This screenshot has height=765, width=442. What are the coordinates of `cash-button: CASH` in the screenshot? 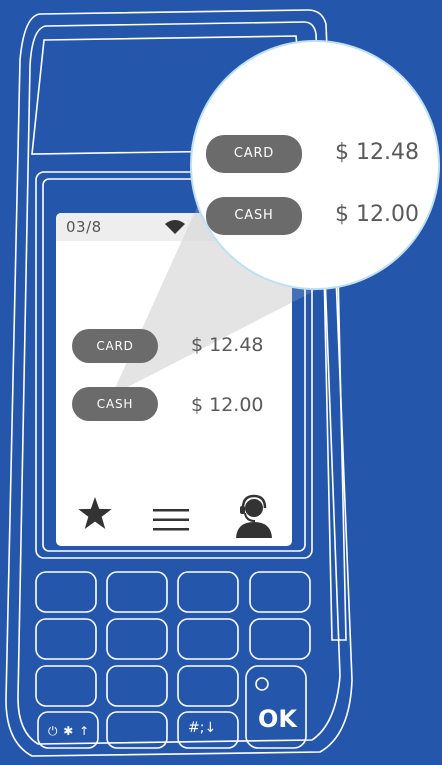 It's located at (115, 404).